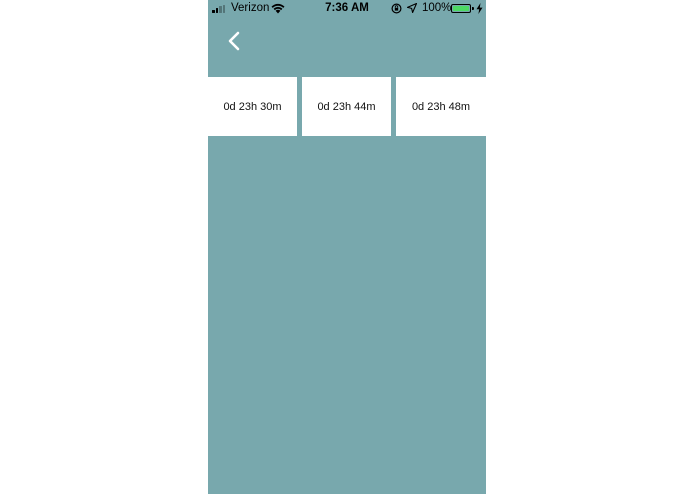 The width and height of the screenshot is (695, 494). I want to click on charging-bolt-icon, so click(479, 8).